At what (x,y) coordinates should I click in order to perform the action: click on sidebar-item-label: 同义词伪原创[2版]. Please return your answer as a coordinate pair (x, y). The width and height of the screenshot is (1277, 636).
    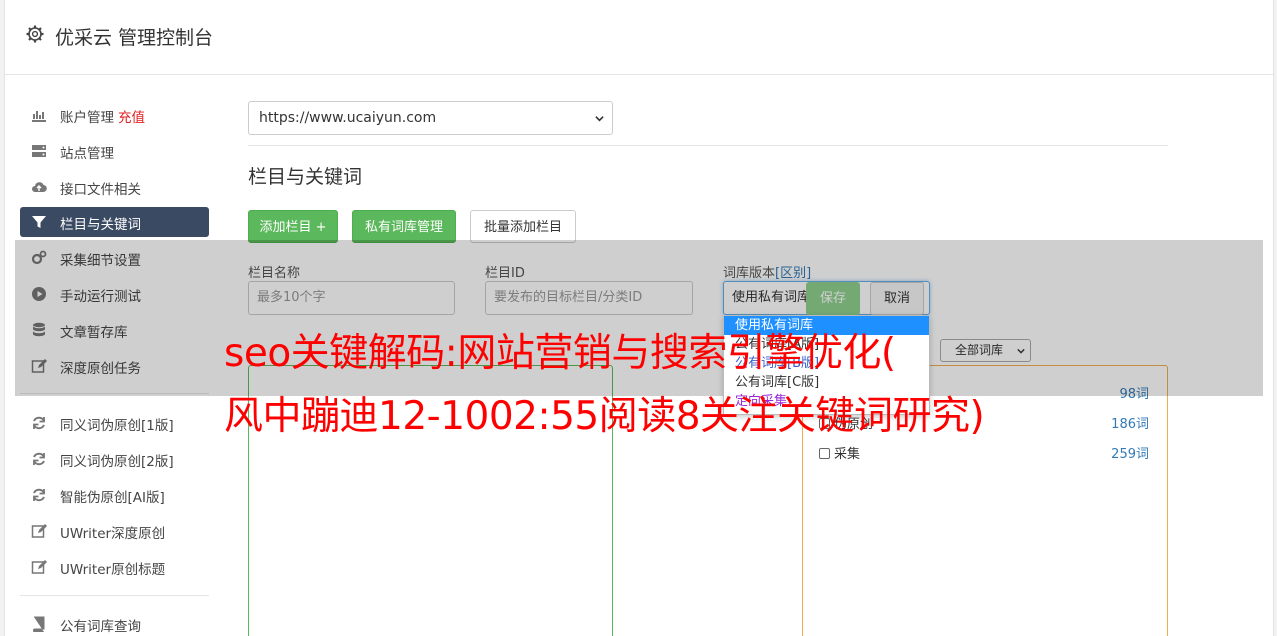
    Looking at the image, I should click on (117, 462).